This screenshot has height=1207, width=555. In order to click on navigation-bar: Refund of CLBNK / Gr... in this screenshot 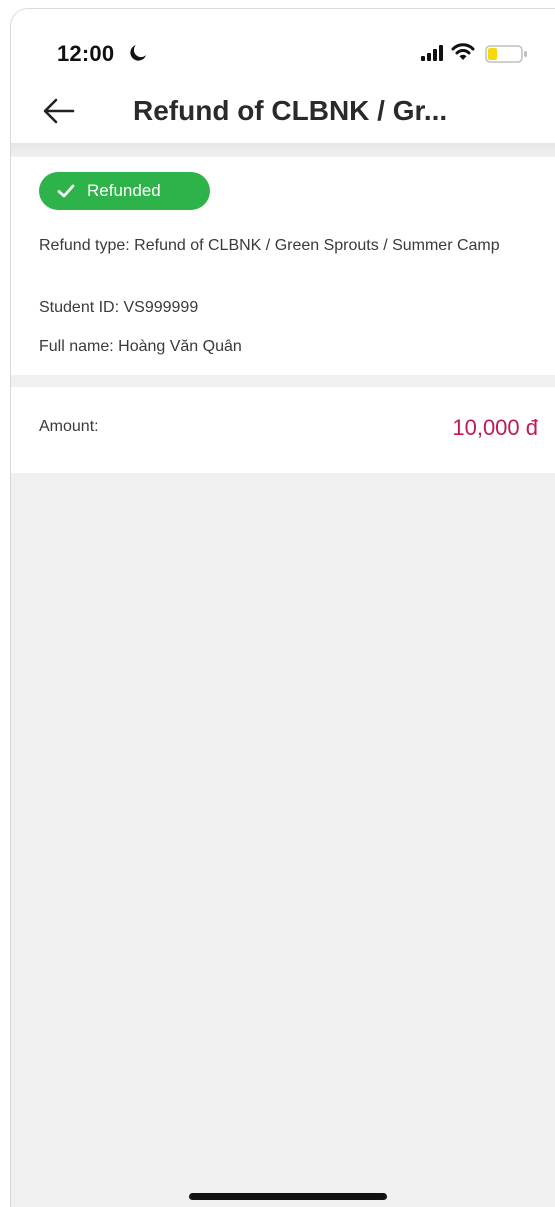, I will do `click(283, 111)`.